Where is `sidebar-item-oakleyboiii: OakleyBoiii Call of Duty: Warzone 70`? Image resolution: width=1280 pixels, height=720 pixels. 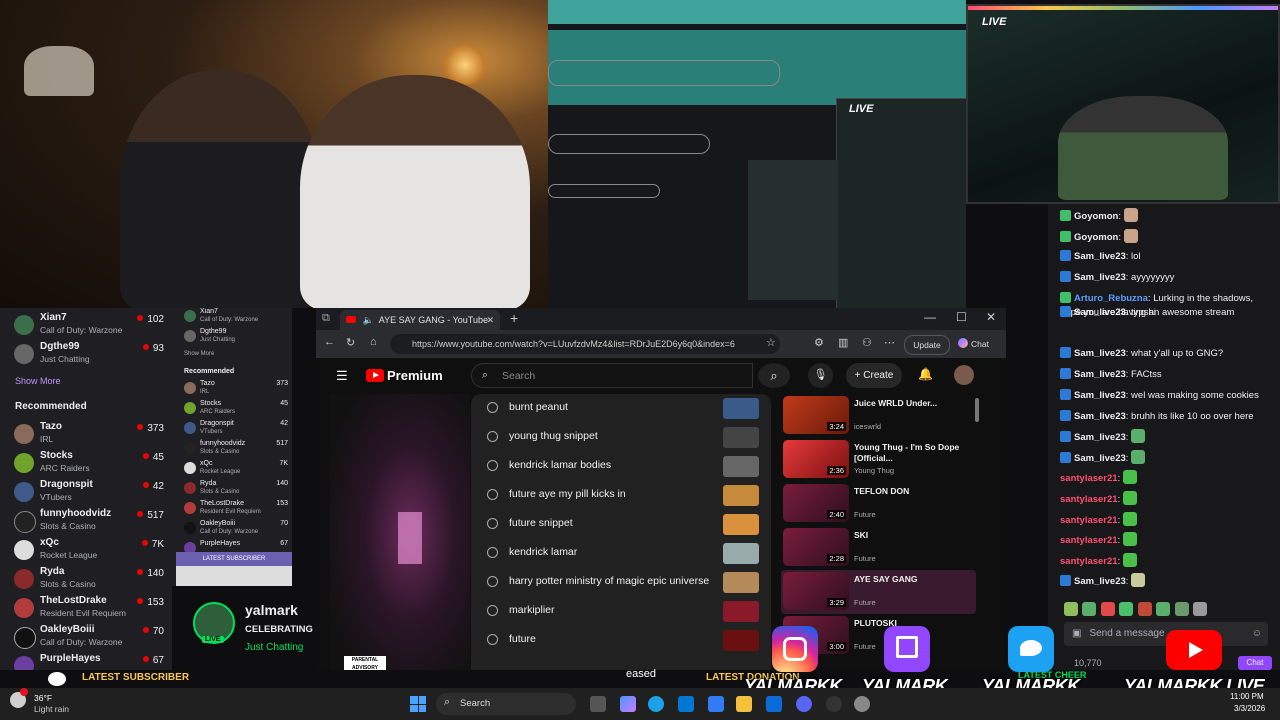
sidebar-item-oakleyboiii: OakleyBoiii Call of Duty: Warzone 70 is located at coordinates (89, 637).